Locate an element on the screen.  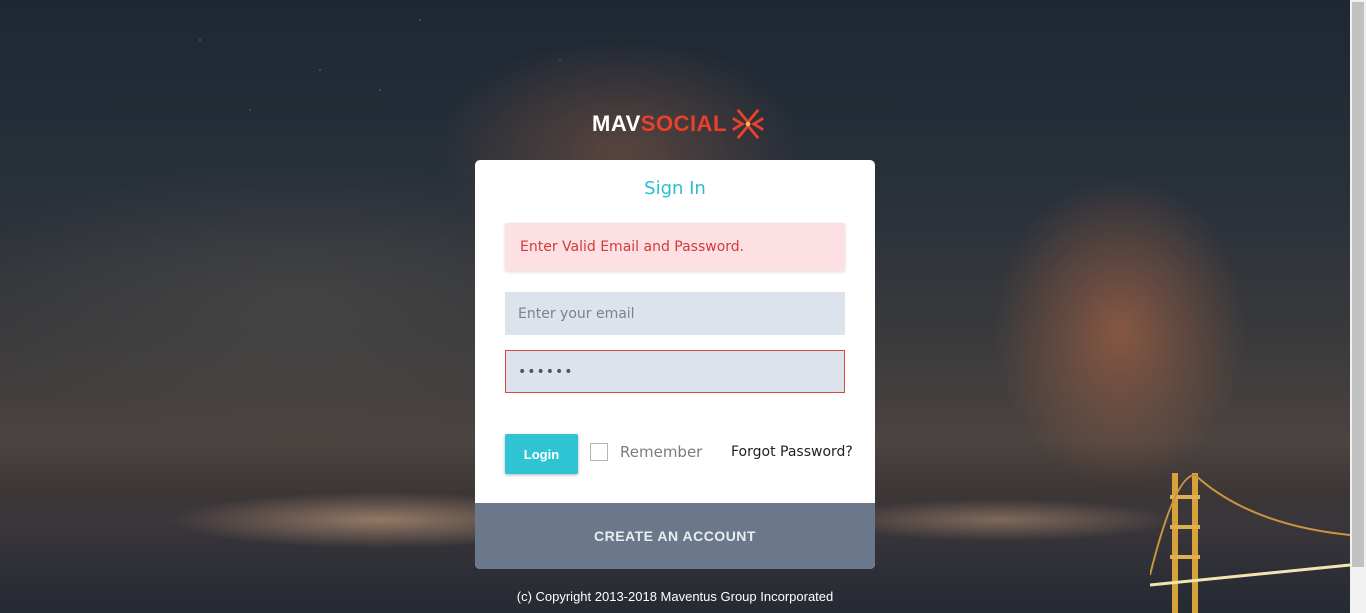
remember-checkbox is located at coordinates (599, 452).